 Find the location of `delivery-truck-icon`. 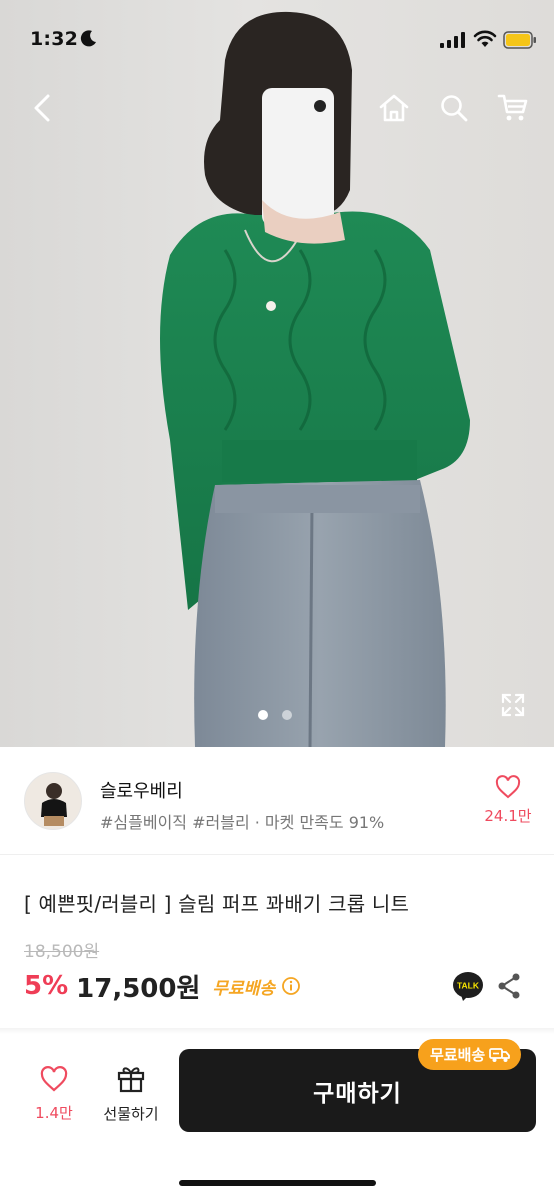

delivery-truck-icon is located at coordinates (500, 1054).